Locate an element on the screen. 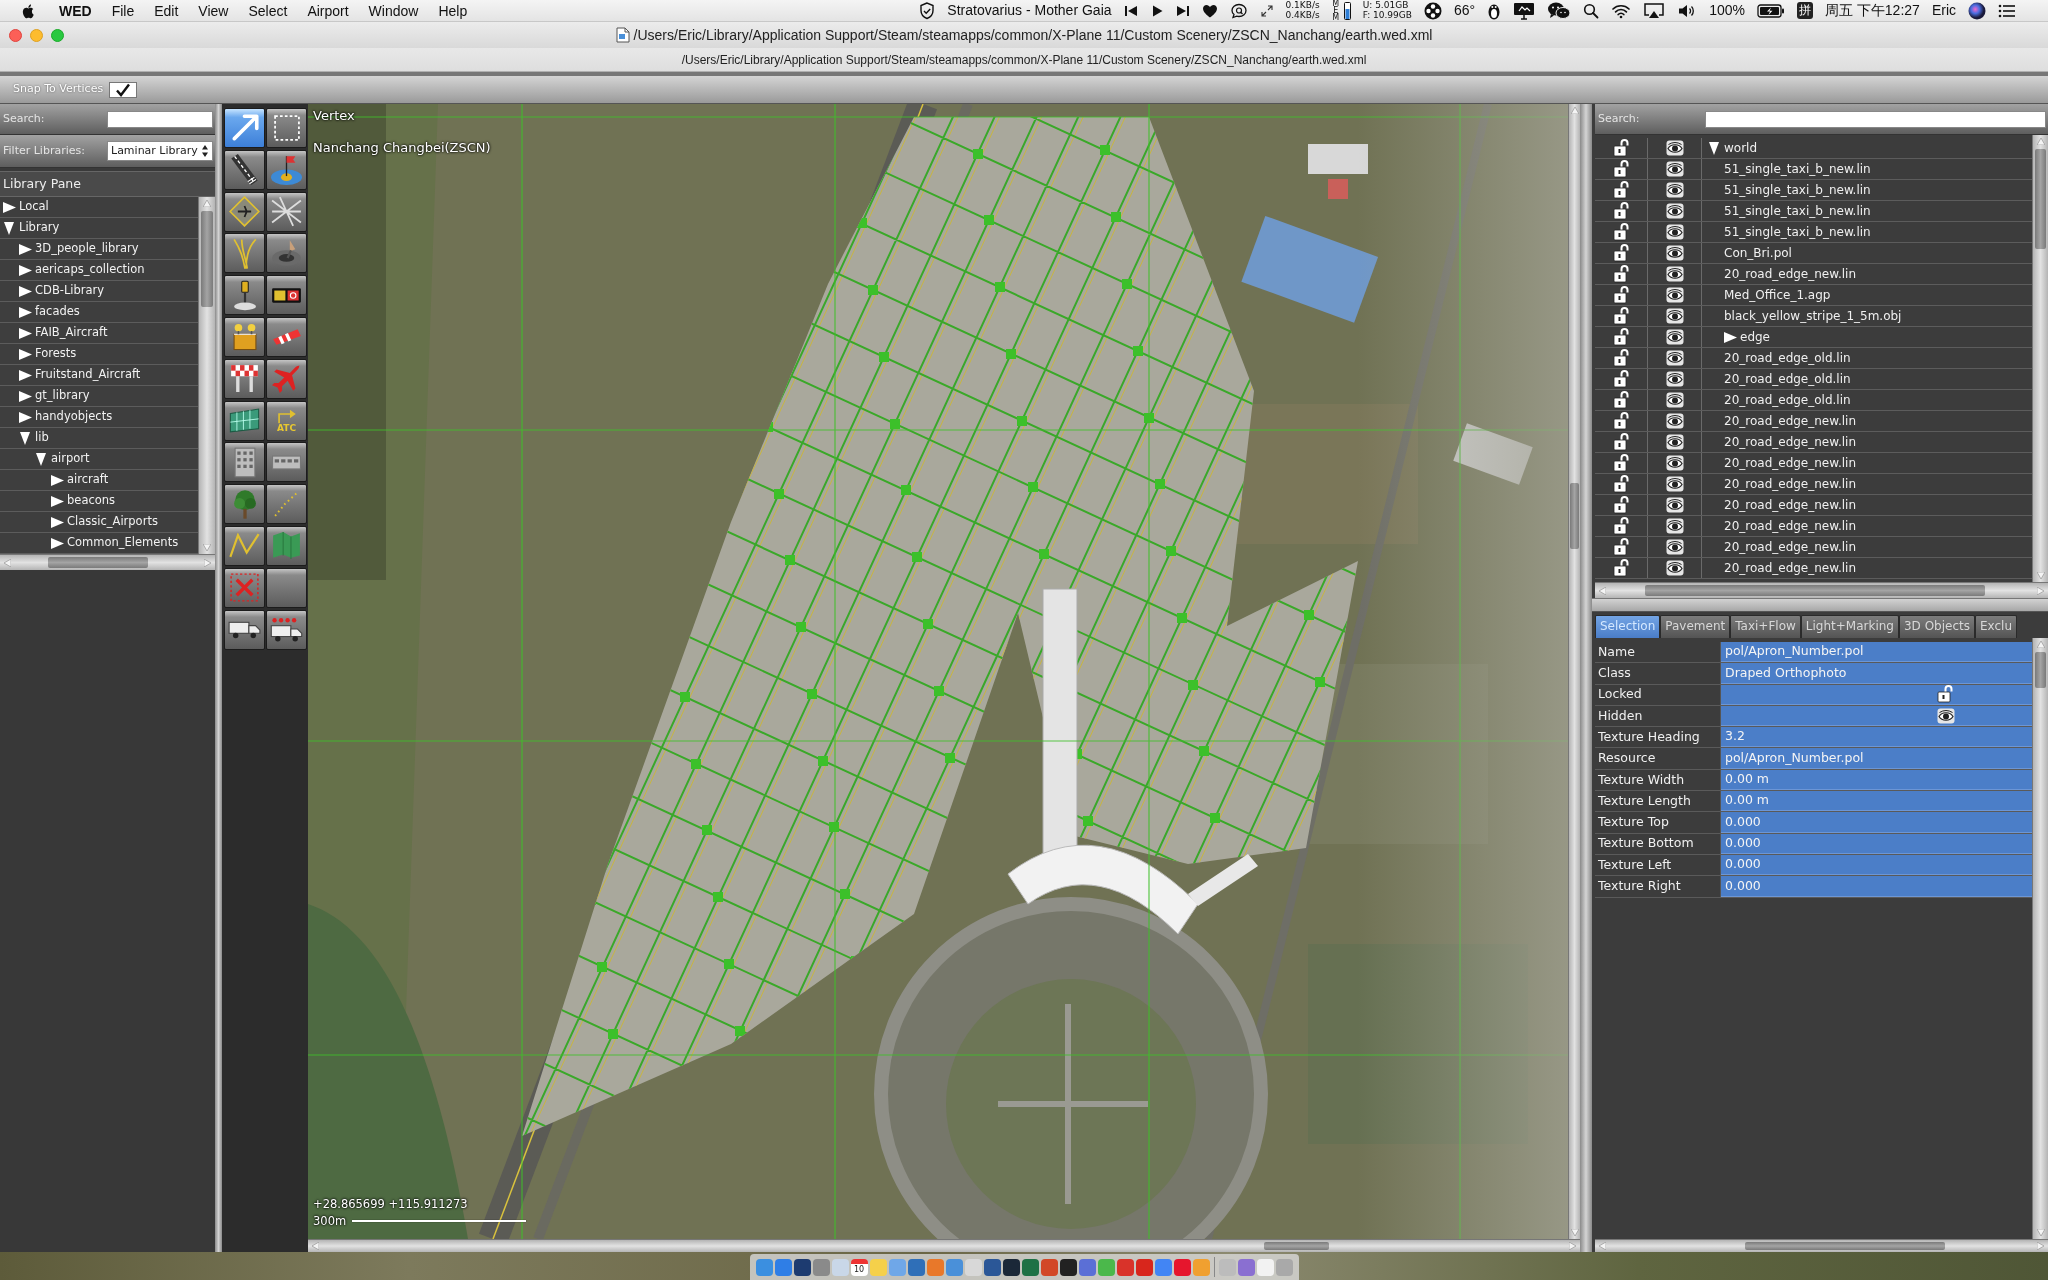  previous-track-icon is located at coordinates (1130, 10).